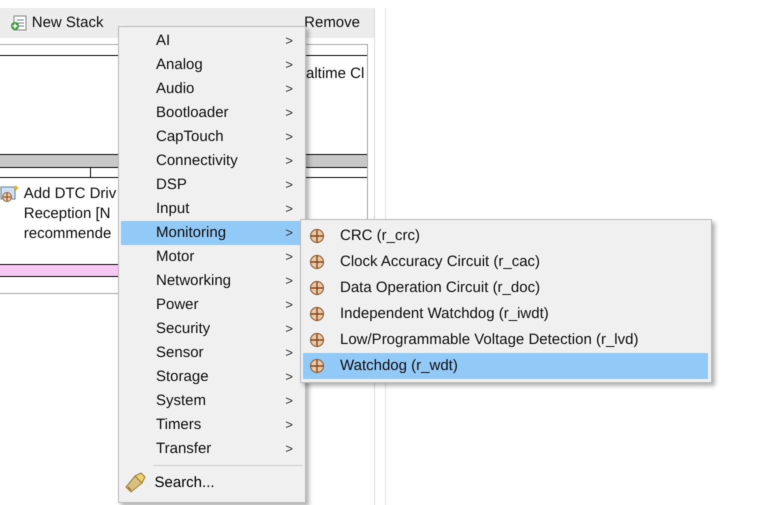 This screenshot has width=770, height=505. Describe the element at coordinates (212, 281) in the screenshot. I see `menu-item: Networking >` at that location.